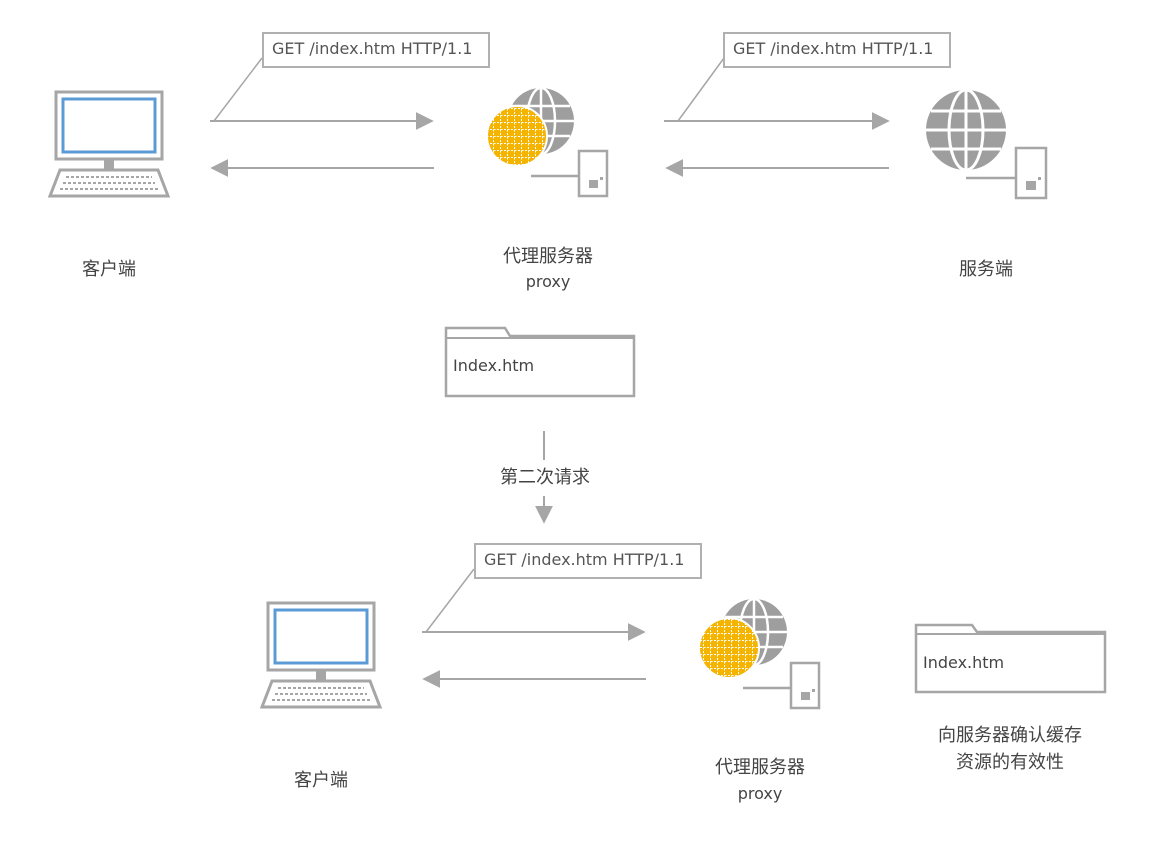 Image resolution: width=1155 pixels, height=861 pixels. What do you see at coordinates (545, 477) in the screenshot?
I see `second-request-label: 第二次请求` at bounding box center [545, 477].